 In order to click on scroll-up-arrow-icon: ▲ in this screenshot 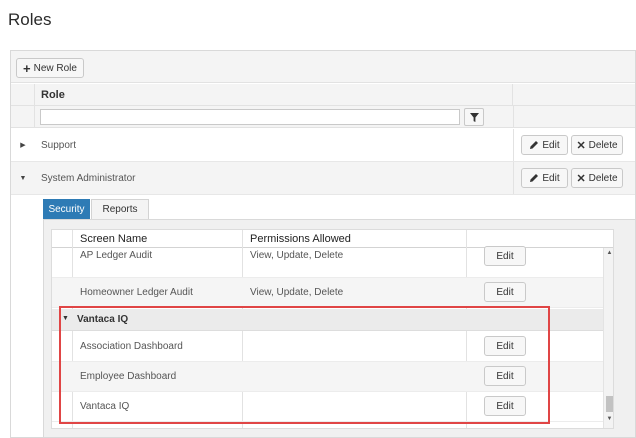, I will do `click(609, 254)`.